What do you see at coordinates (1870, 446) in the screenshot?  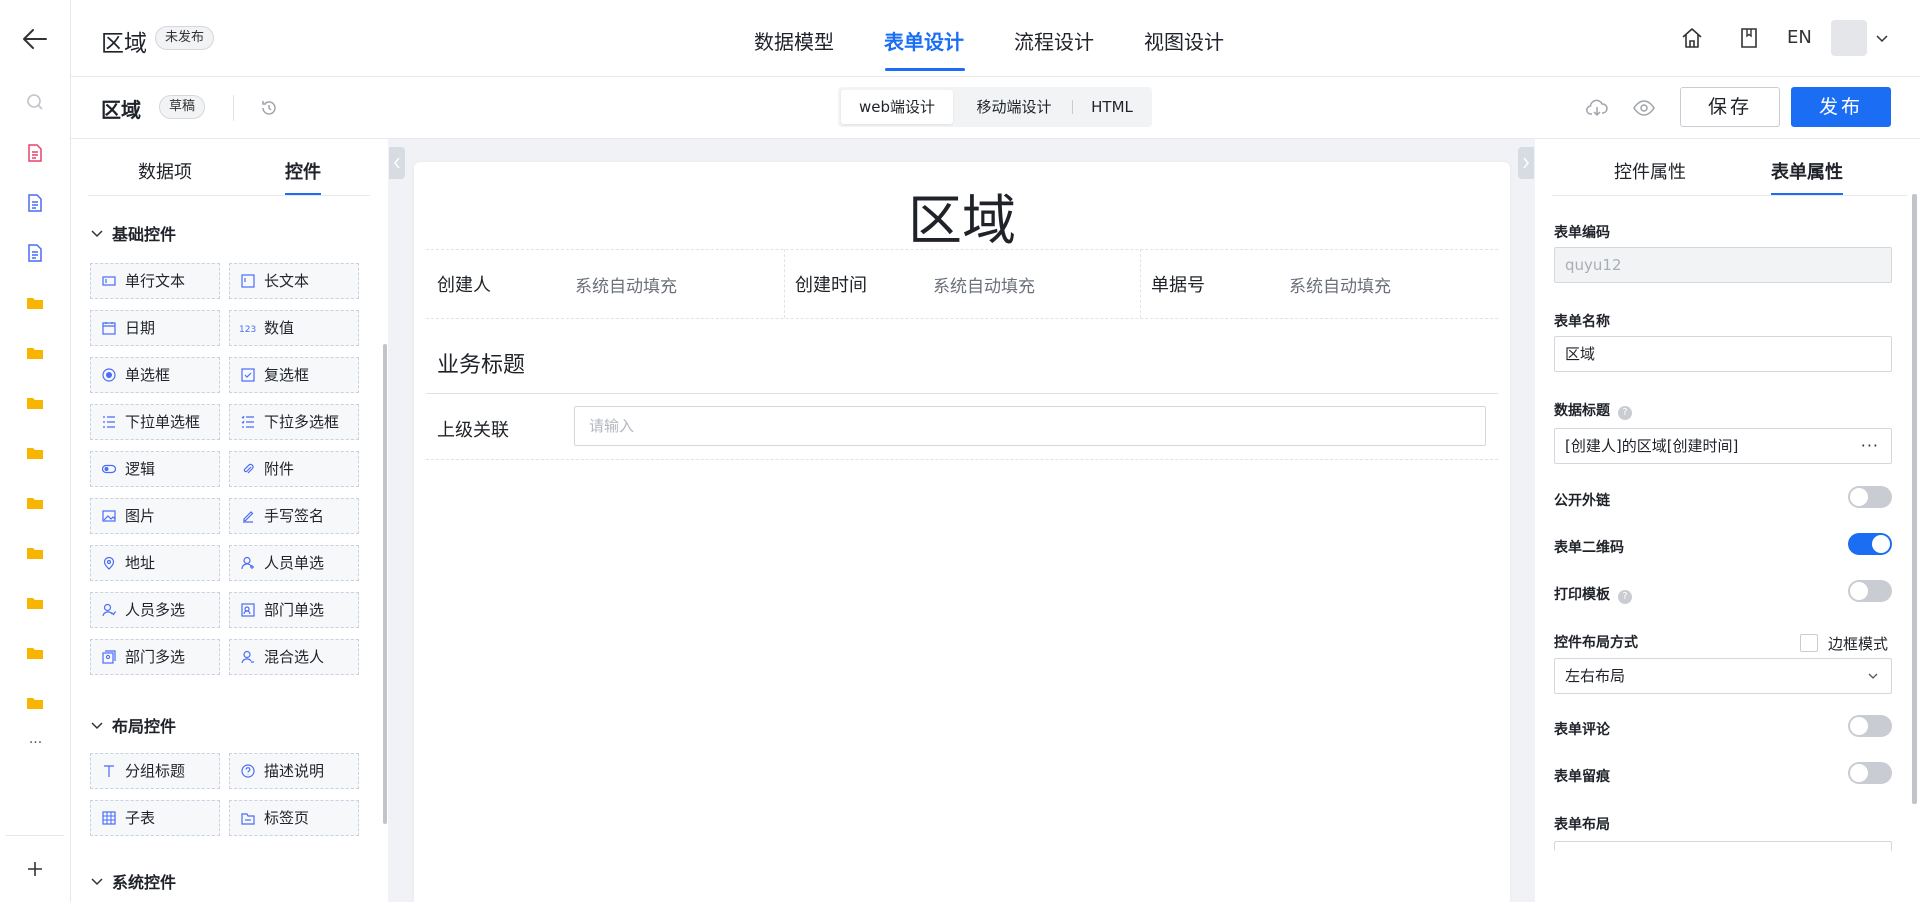 I see `more-options-icon: ···` at bounding box center [1870, 446].